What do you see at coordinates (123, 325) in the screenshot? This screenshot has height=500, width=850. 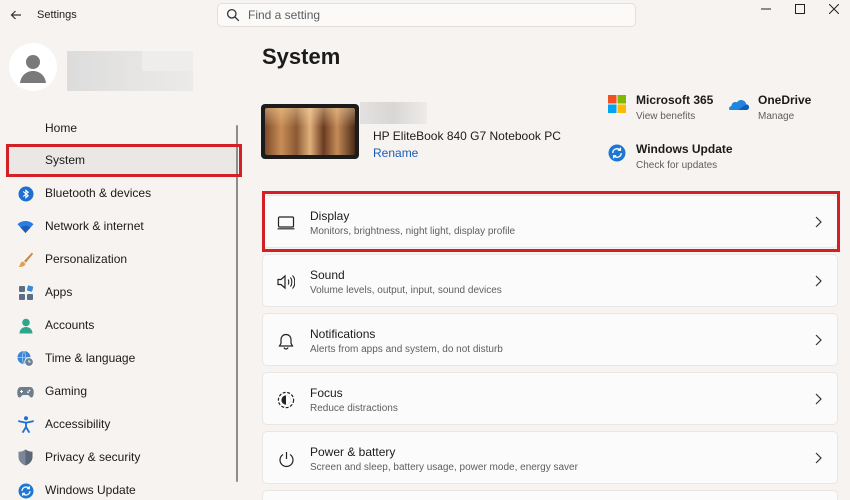 I see `sidebar-item-accounts: Accounts` at bounding box center [123, 325].